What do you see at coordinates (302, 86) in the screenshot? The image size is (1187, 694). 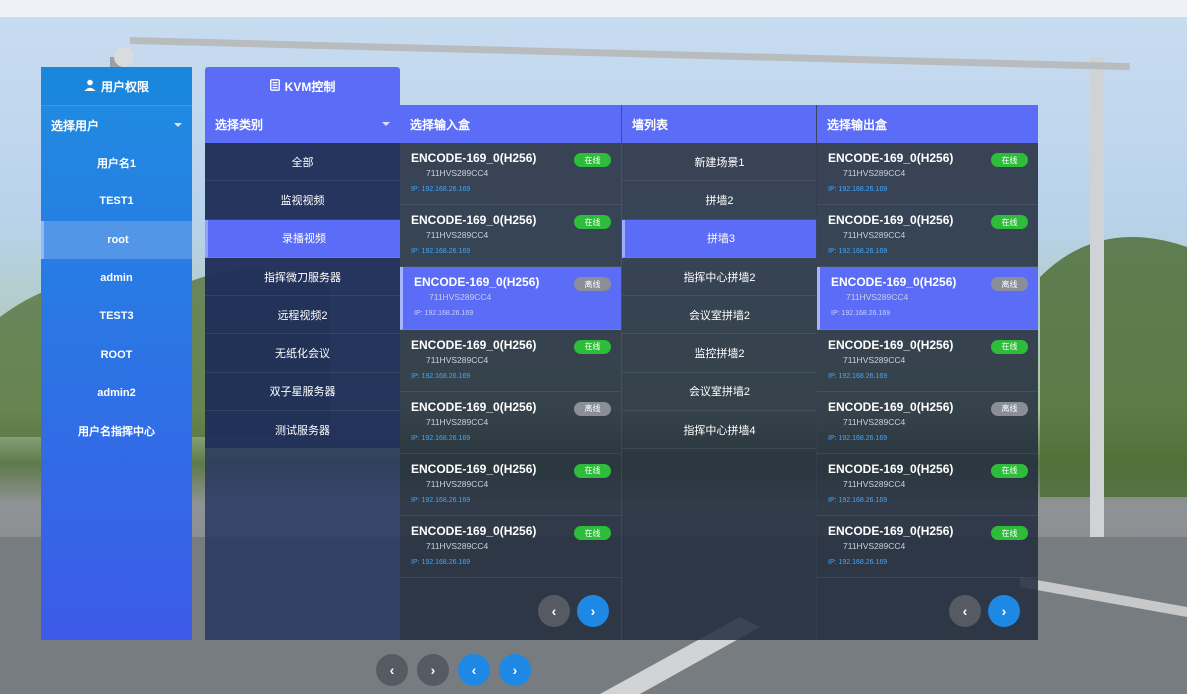 I see `tab-kvm-control: KVM控制` at bounding box center [302, 86].